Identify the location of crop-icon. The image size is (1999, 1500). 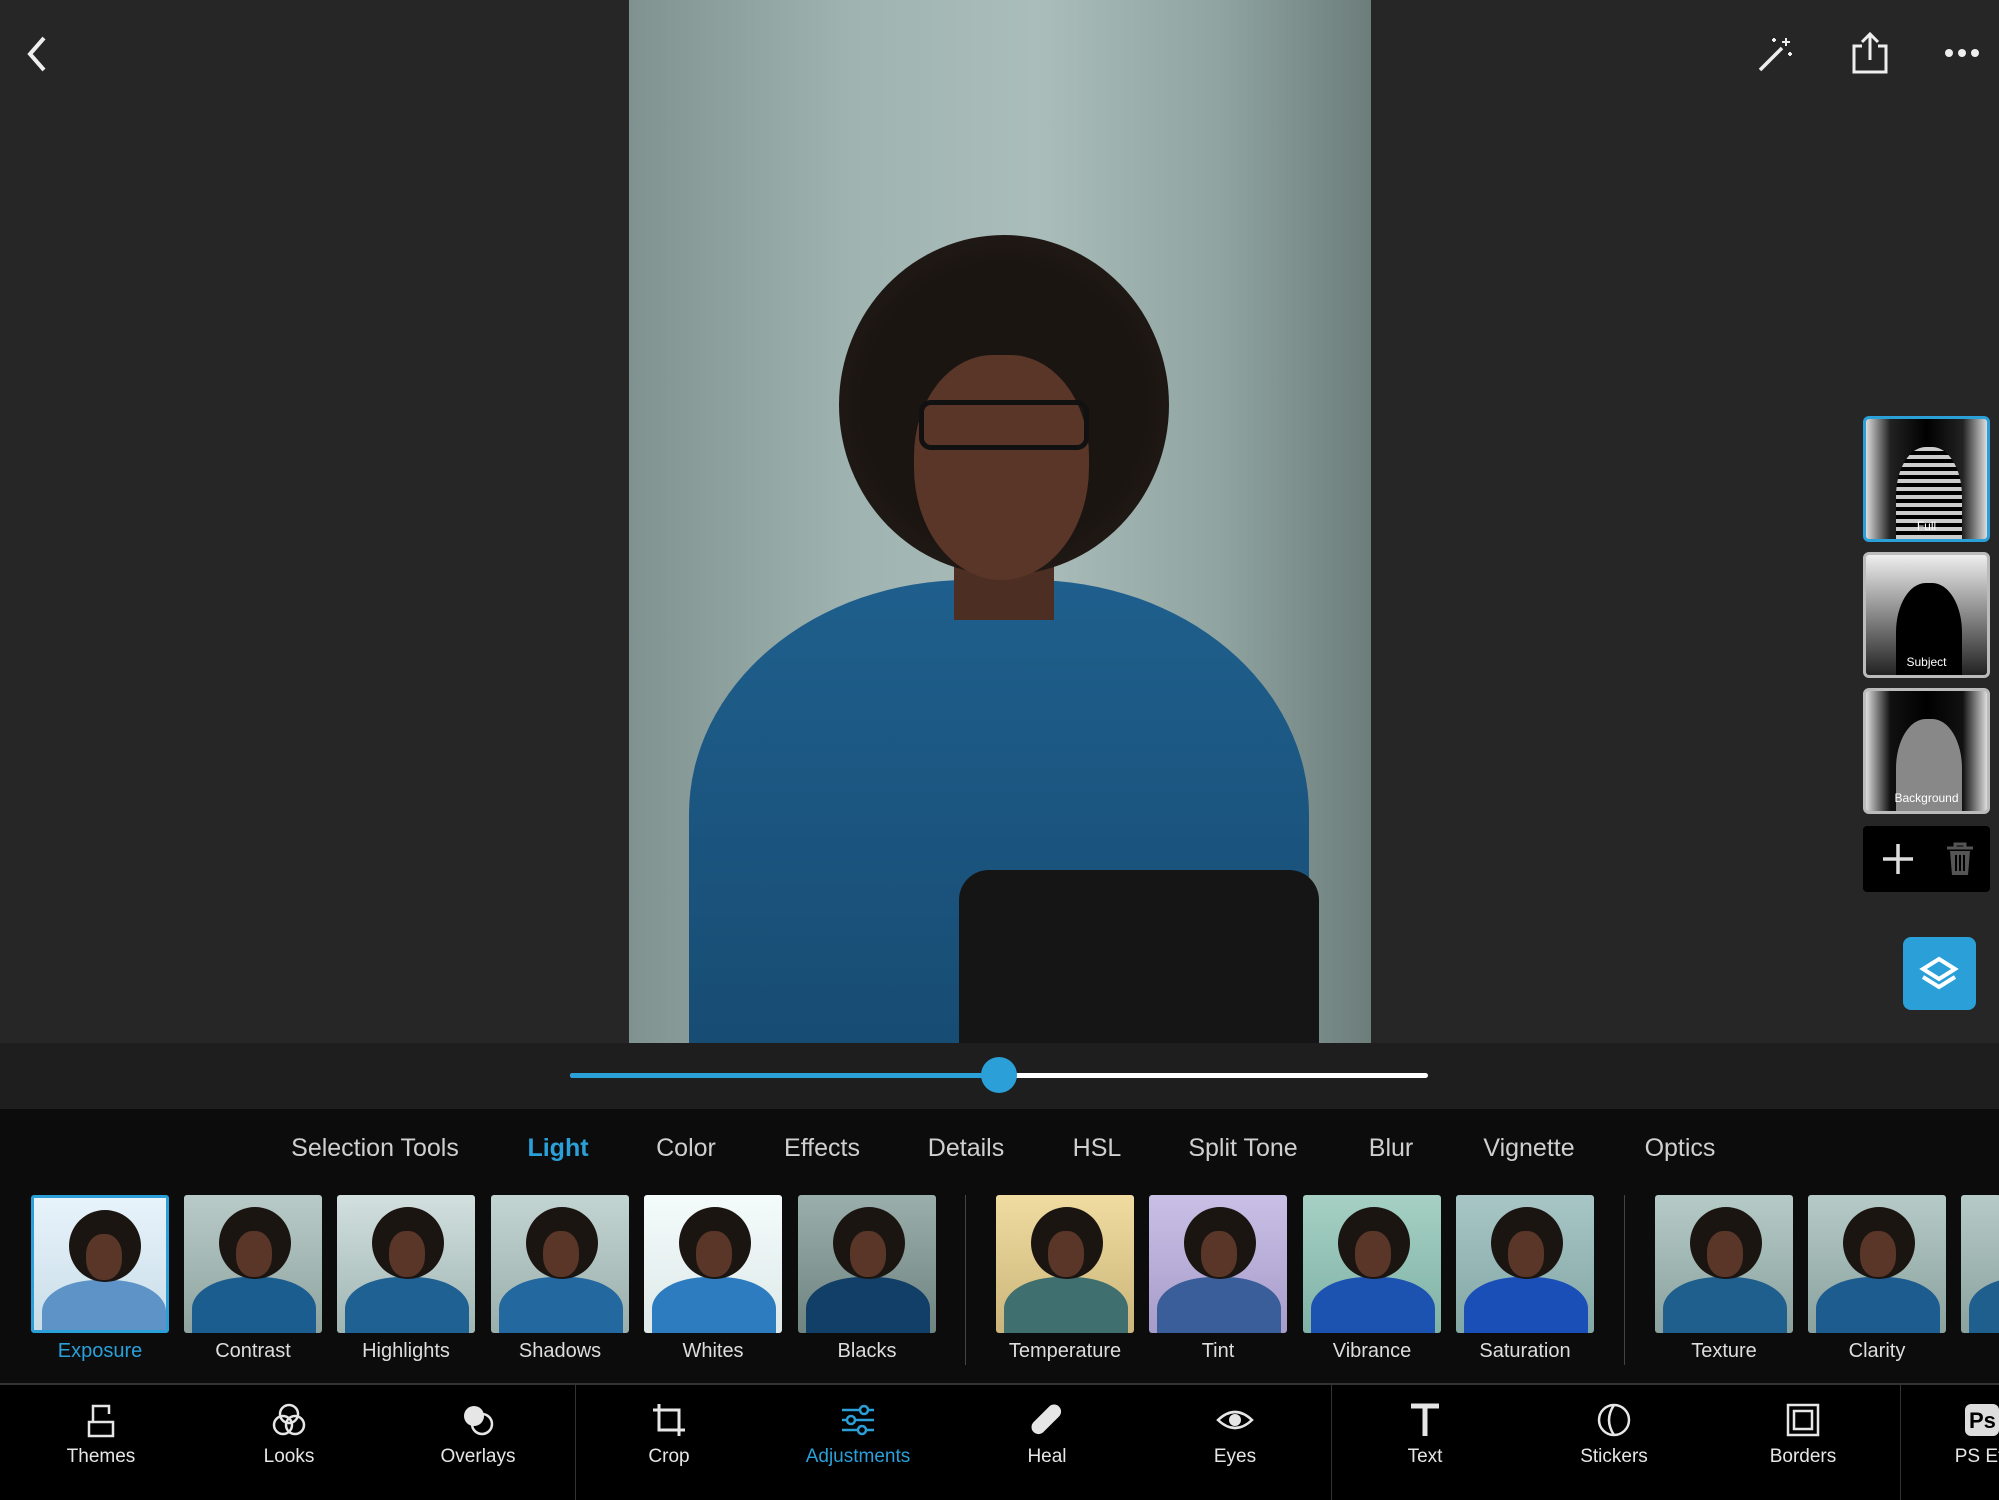
(669, 1420).